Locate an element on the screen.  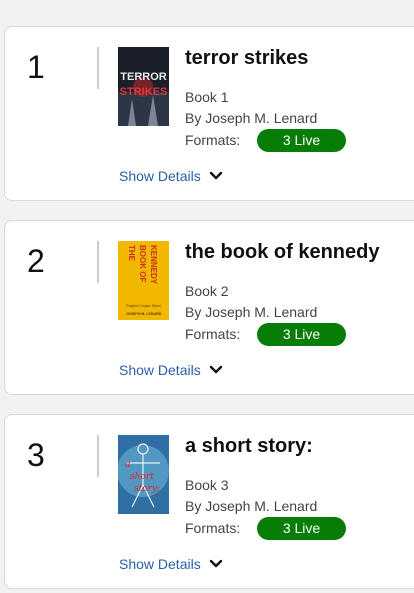
book-title: terror strikes is located at coordinates (246, 58).